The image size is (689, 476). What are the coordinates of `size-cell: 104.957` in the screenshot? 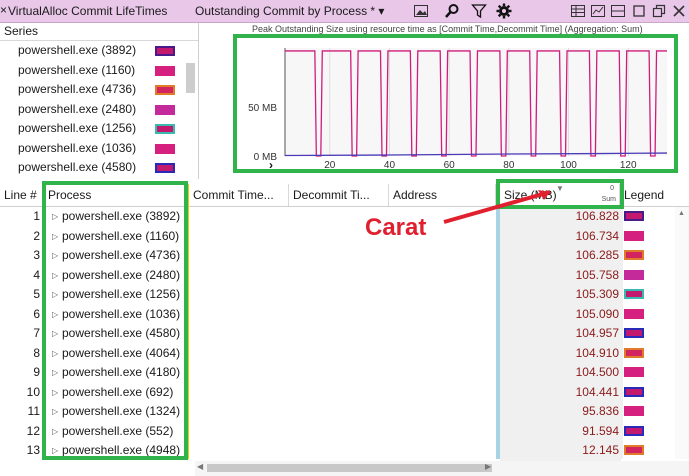 It's located at (560, 334).